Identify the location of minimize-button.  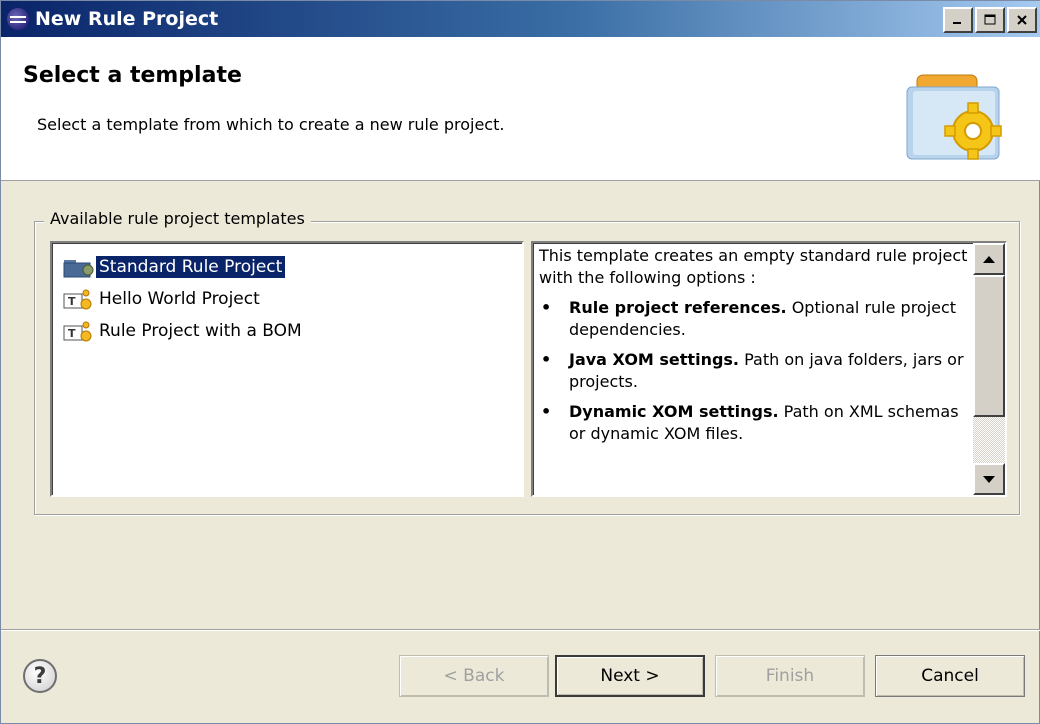
(958, 20).